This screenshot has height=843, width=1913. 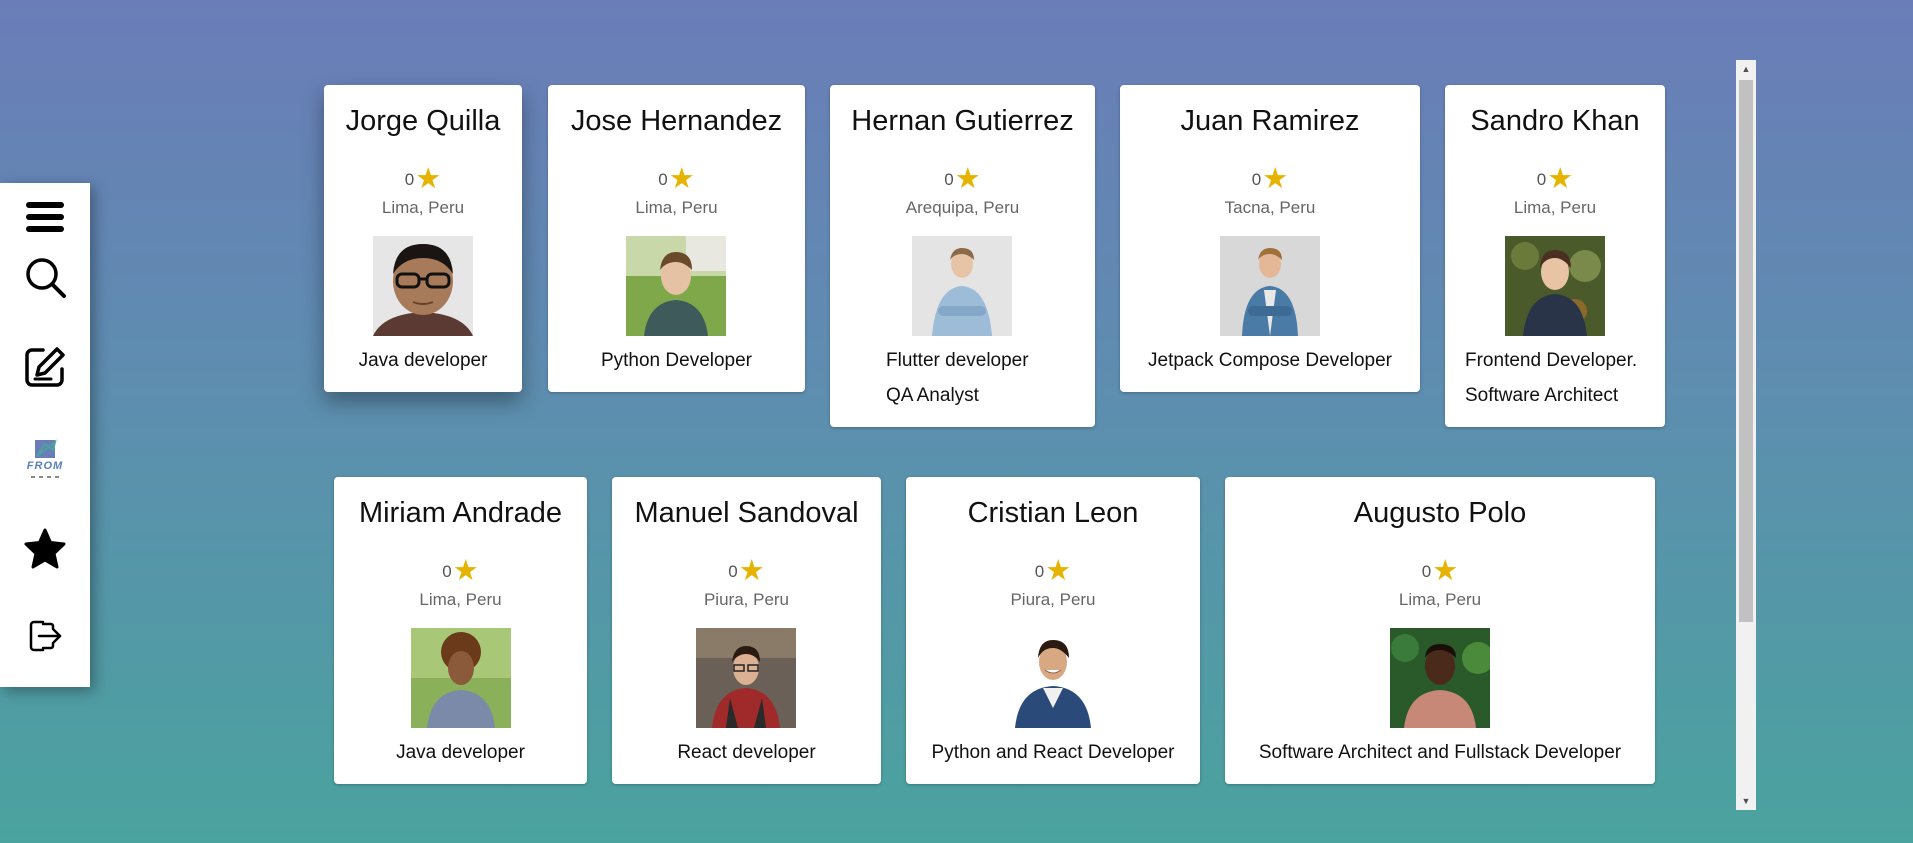 I want to click on profile-name: Jorge Quilla, so click(x=423, y=121).